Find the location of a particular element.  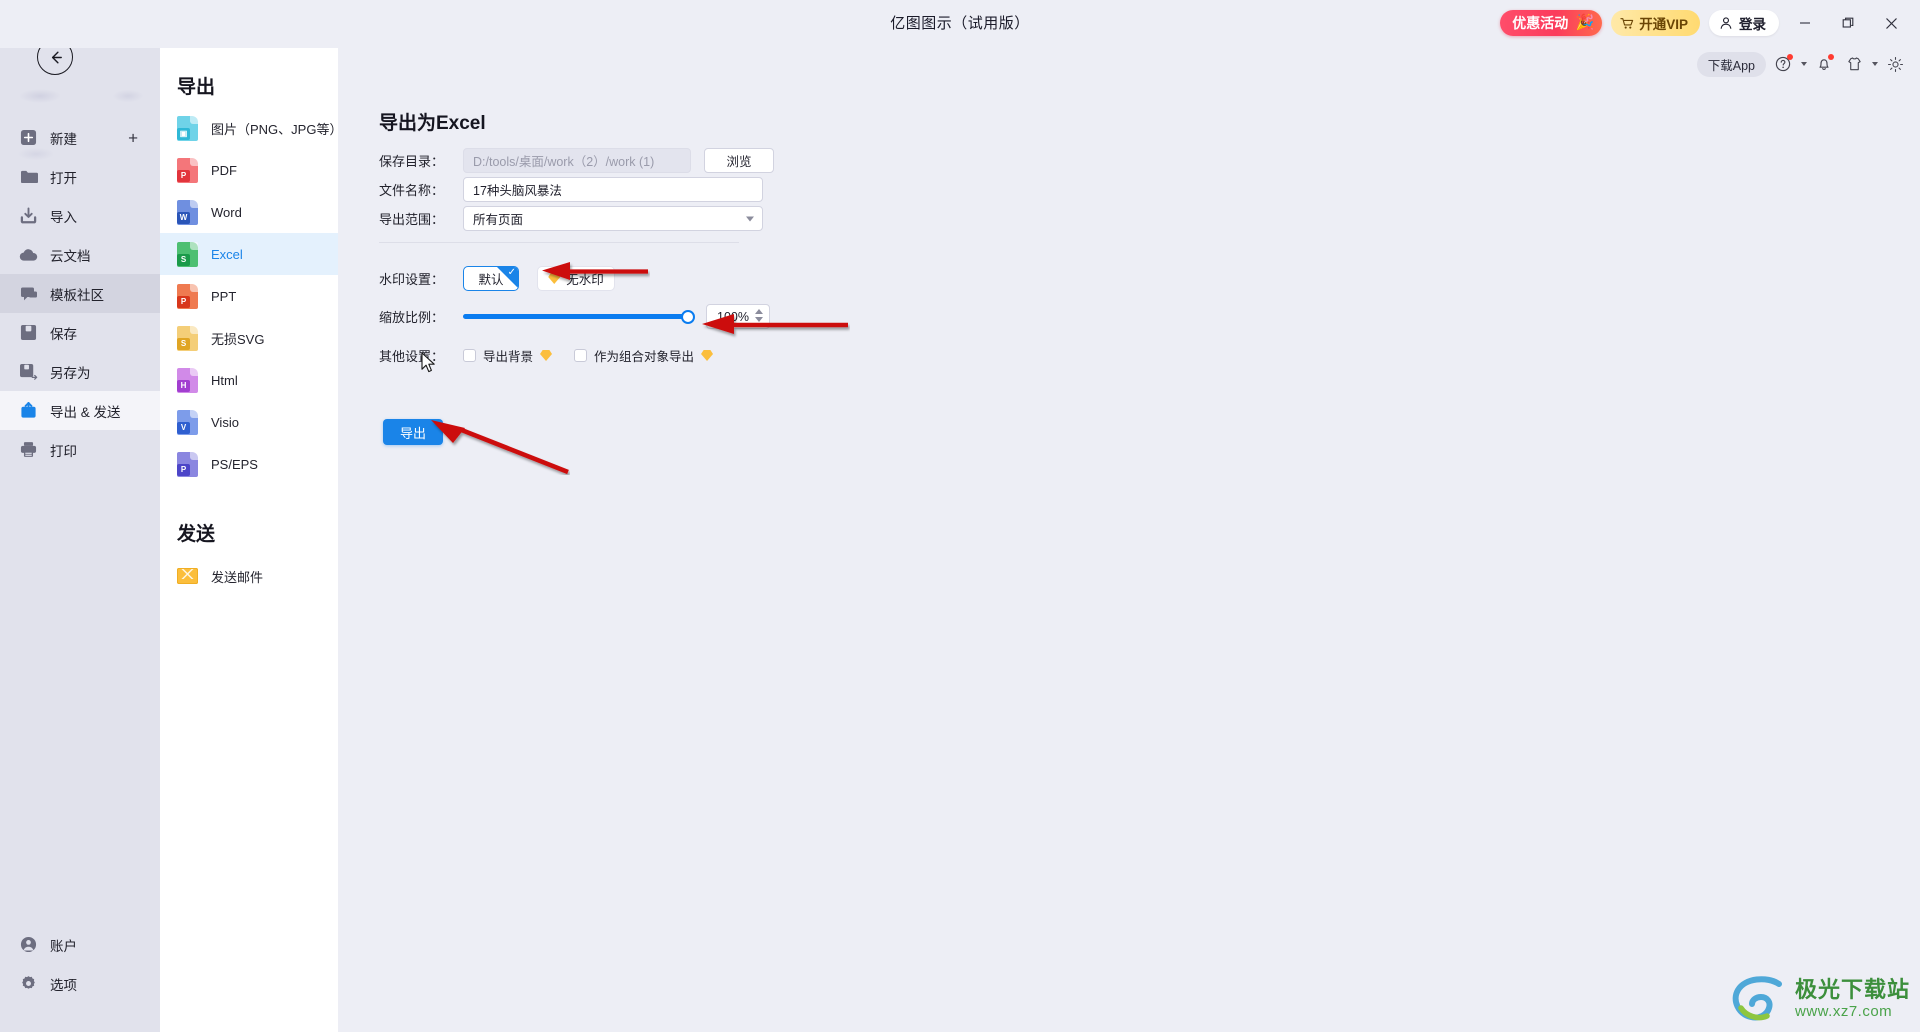

minimize-icon is located at coordinates (1805, 23).